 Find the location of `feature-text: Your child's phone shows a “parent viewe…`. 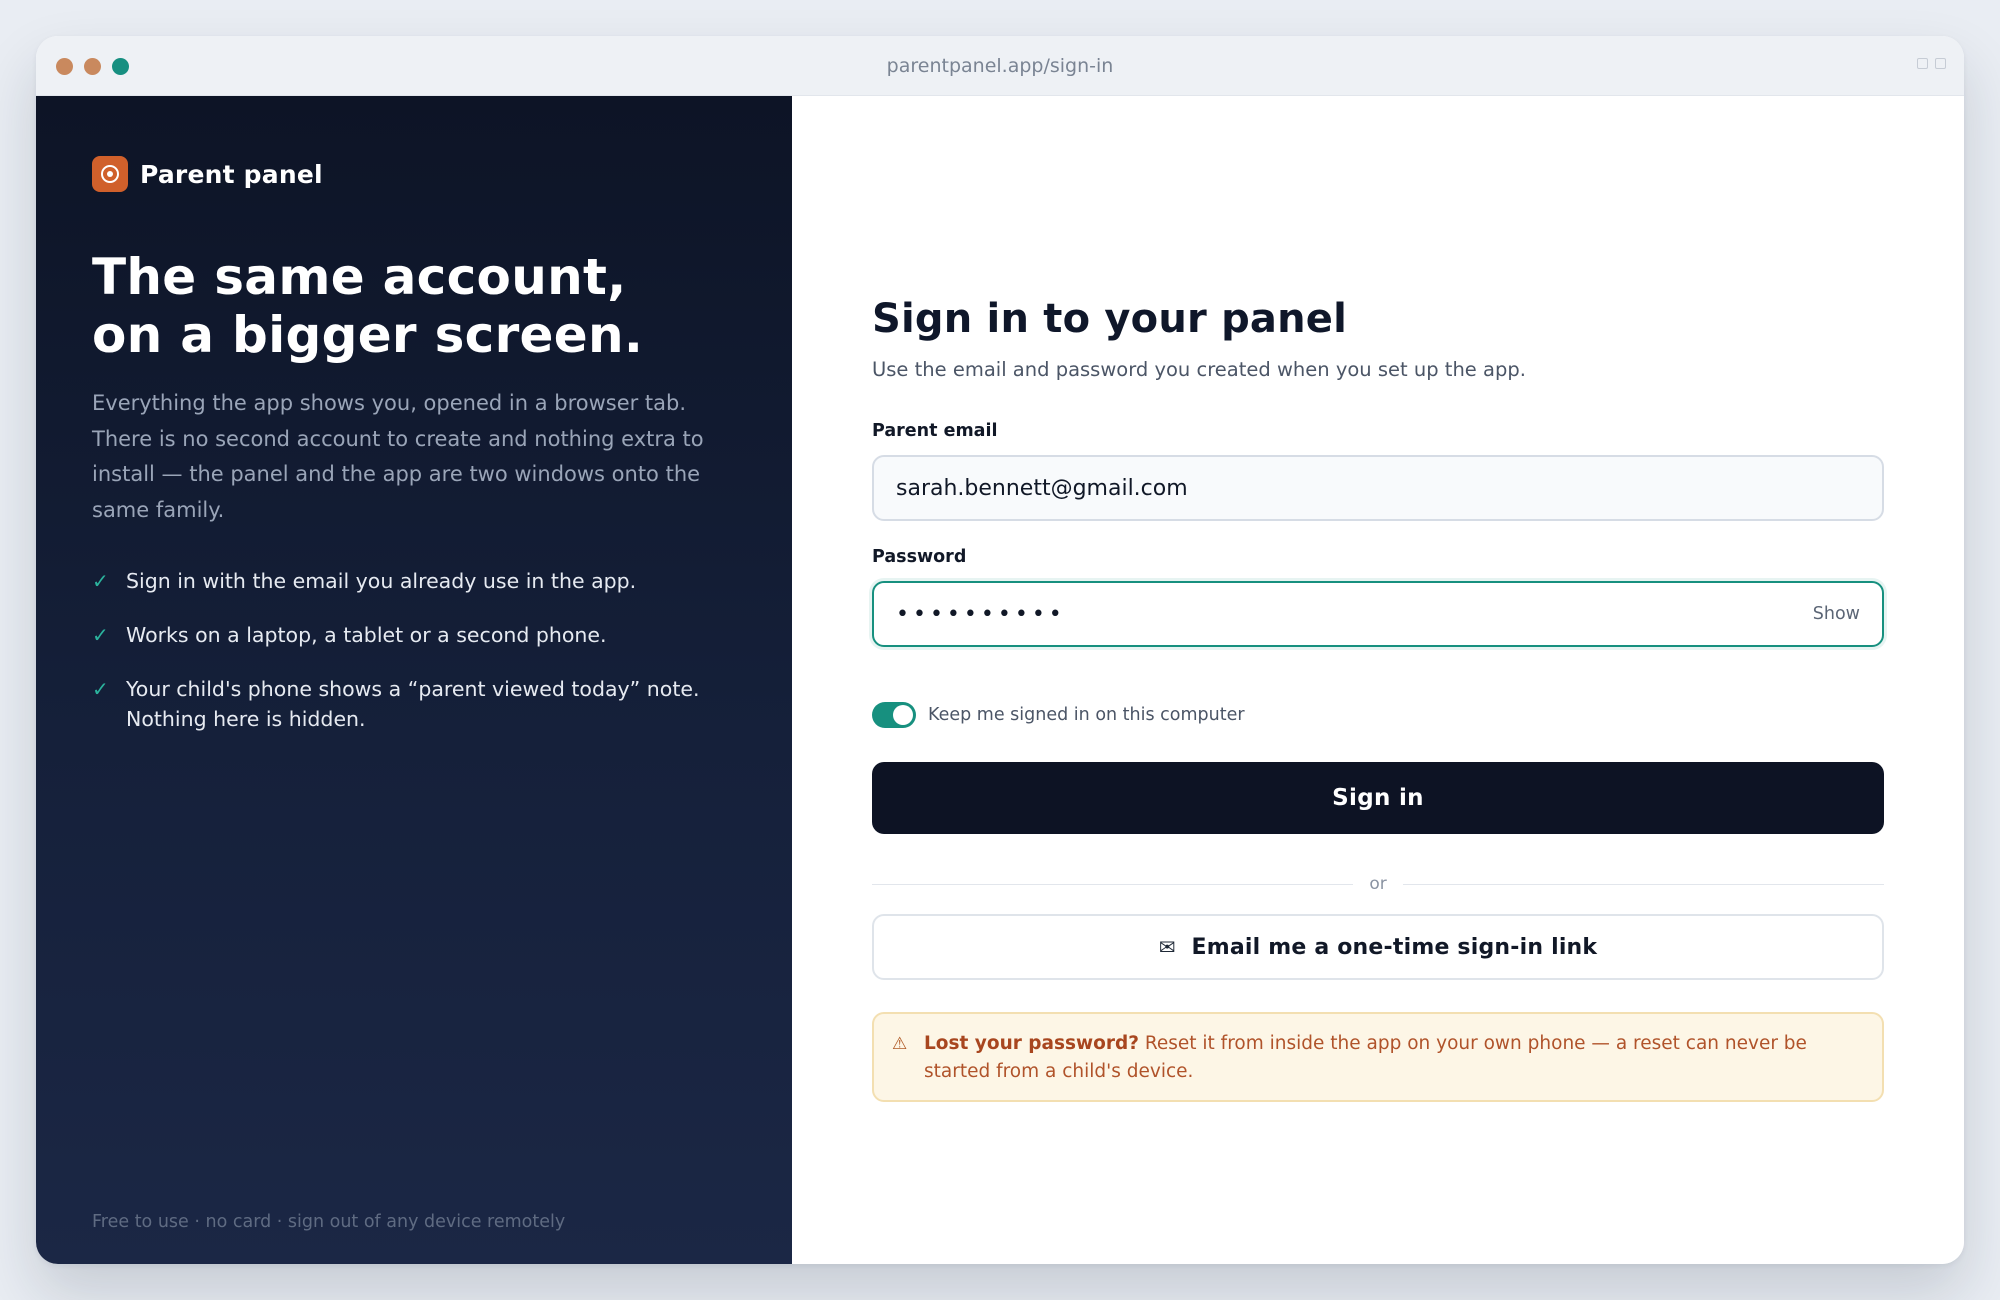

feature-text: Your child's phone shows a “parent viewe… is located at coordinates (413, 704).